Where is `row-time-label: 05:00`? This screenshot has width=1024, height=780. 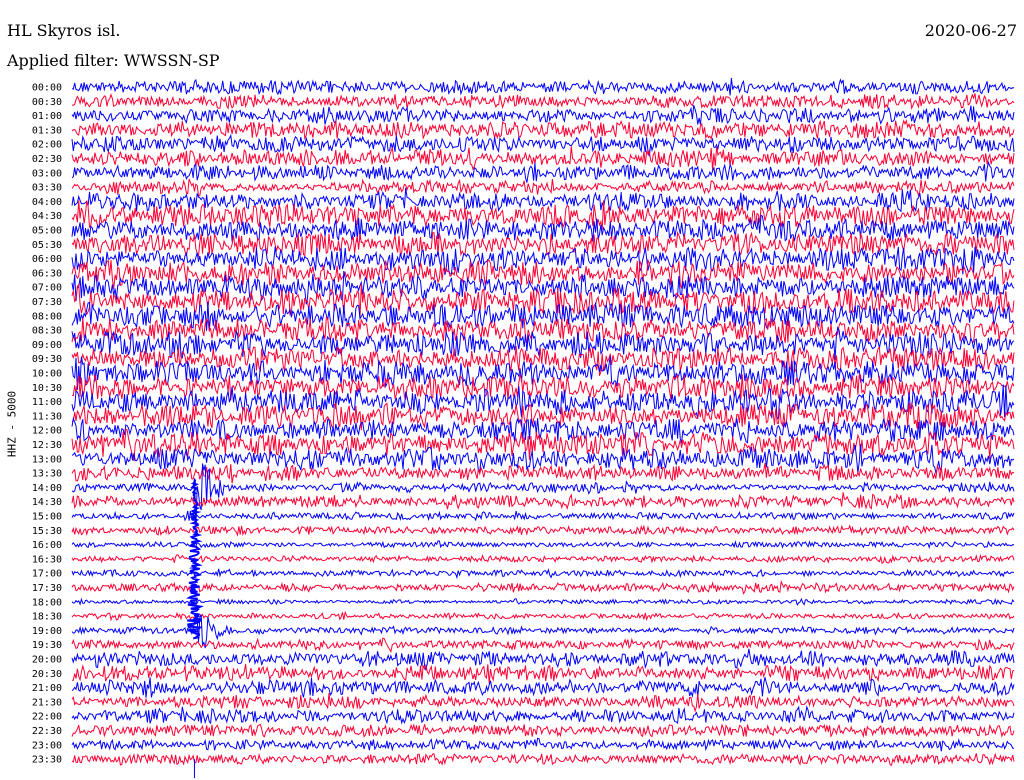
row-time-label: 05:00 is located at coordinates (47, 231).